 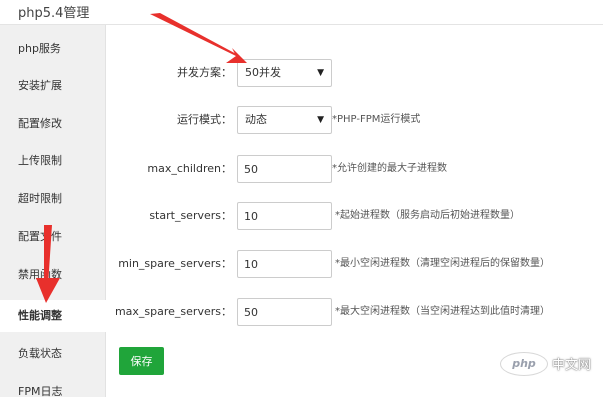 I want to click on window-header: php5.4管理, so click(x=301, y=12).